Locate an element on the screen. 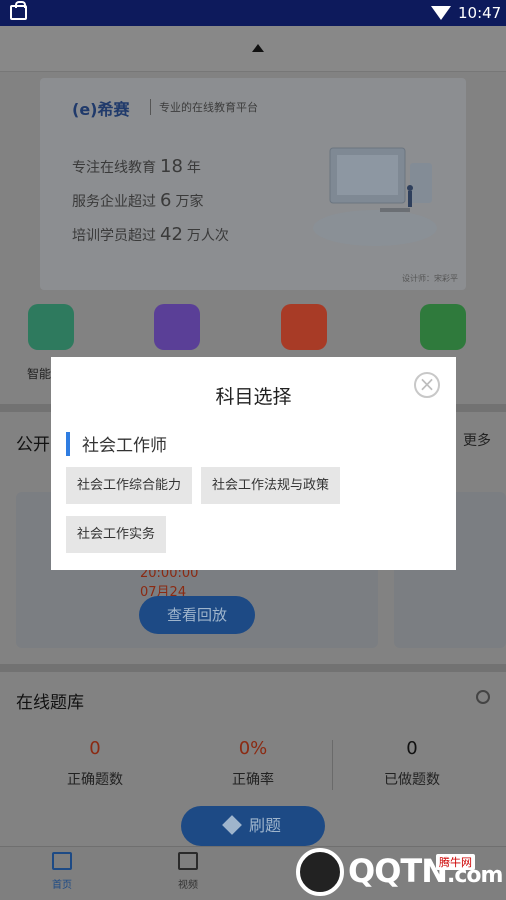 This screenshot has width=506, height=900. stat-label: 正确率 is located at coordinates (253, 780).